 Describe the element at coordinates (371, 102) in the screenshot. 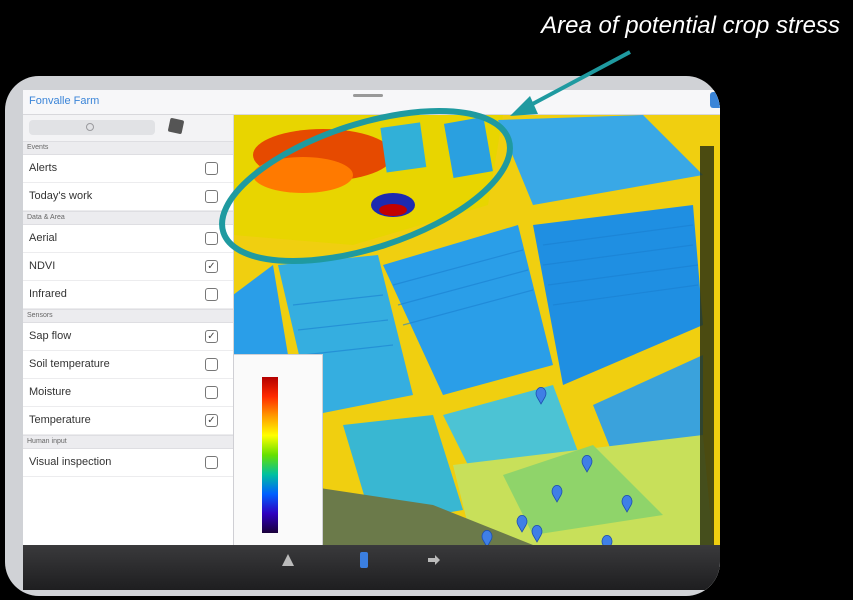

I see `title-bar: Fonvalle Farm` at that location.